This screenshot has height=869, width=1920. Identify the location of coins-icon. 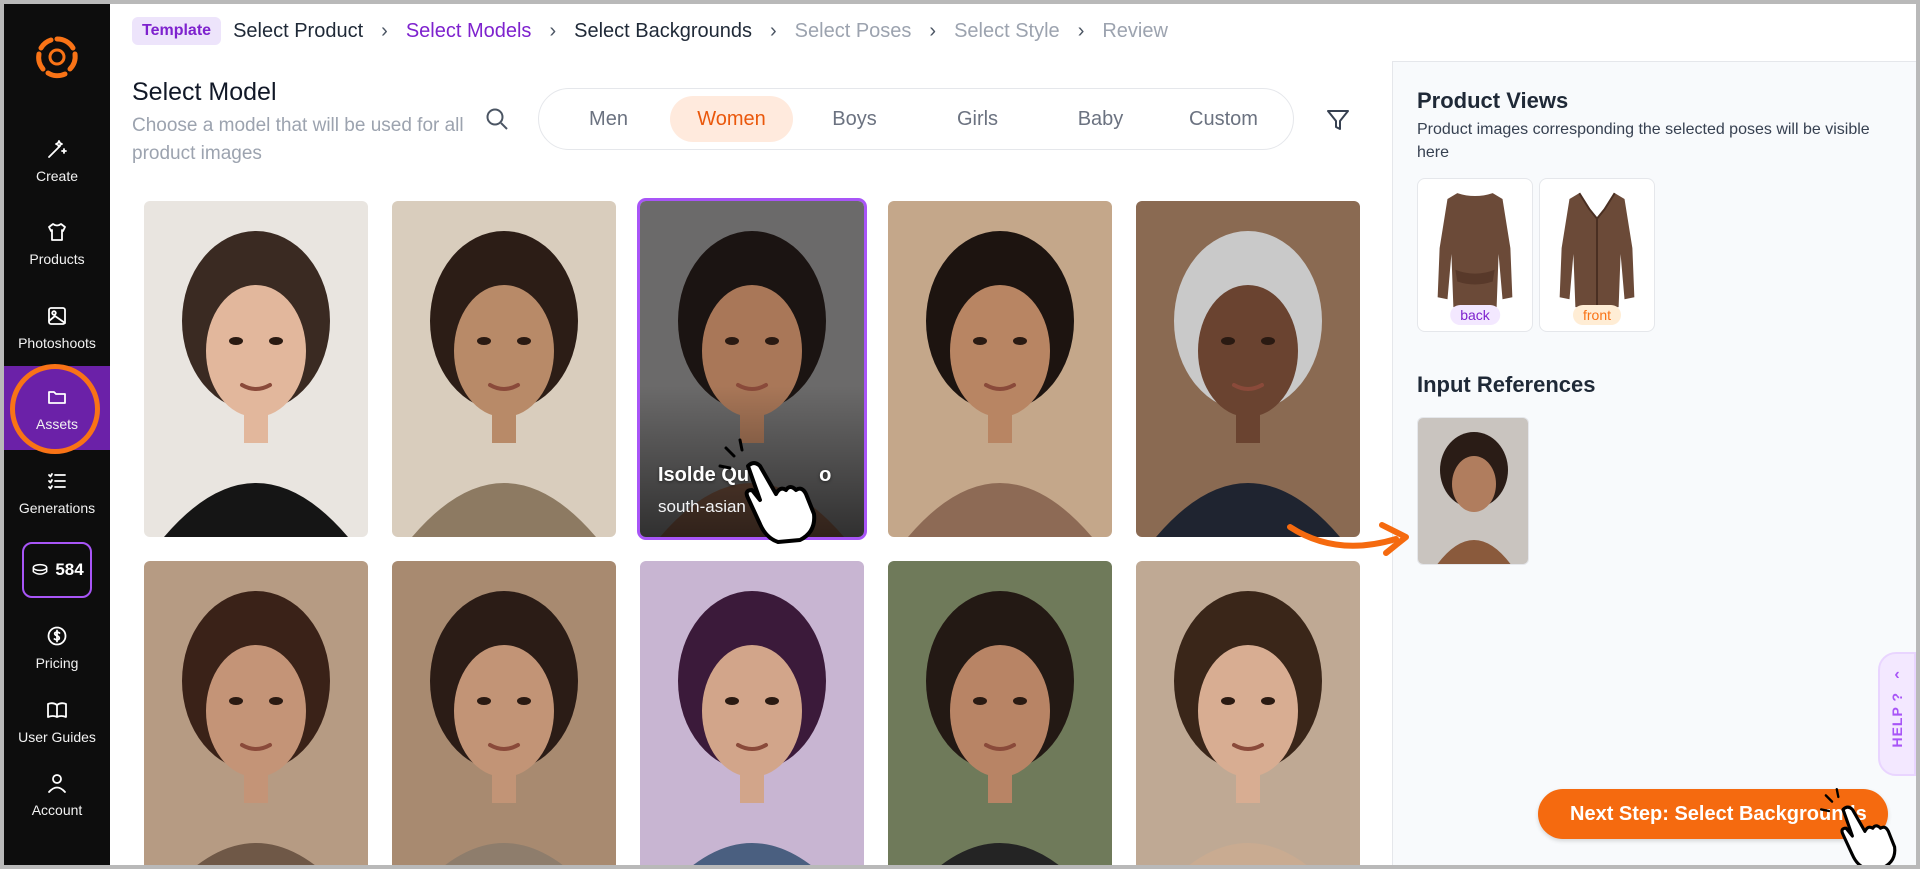
(40, 569).